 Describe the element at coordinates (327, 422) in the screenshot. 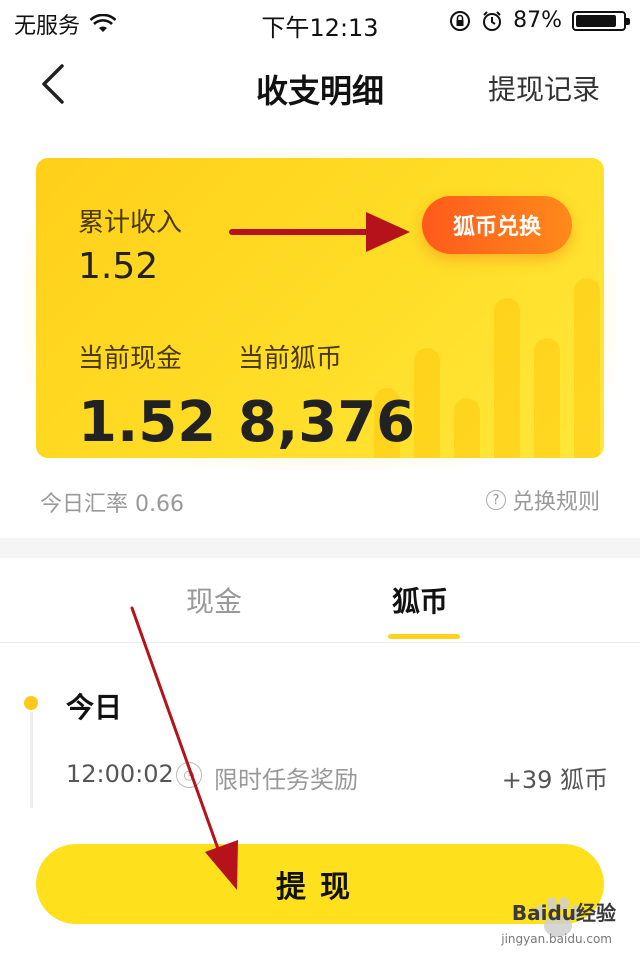

I see `current-coin-value: 8,376` at that location.